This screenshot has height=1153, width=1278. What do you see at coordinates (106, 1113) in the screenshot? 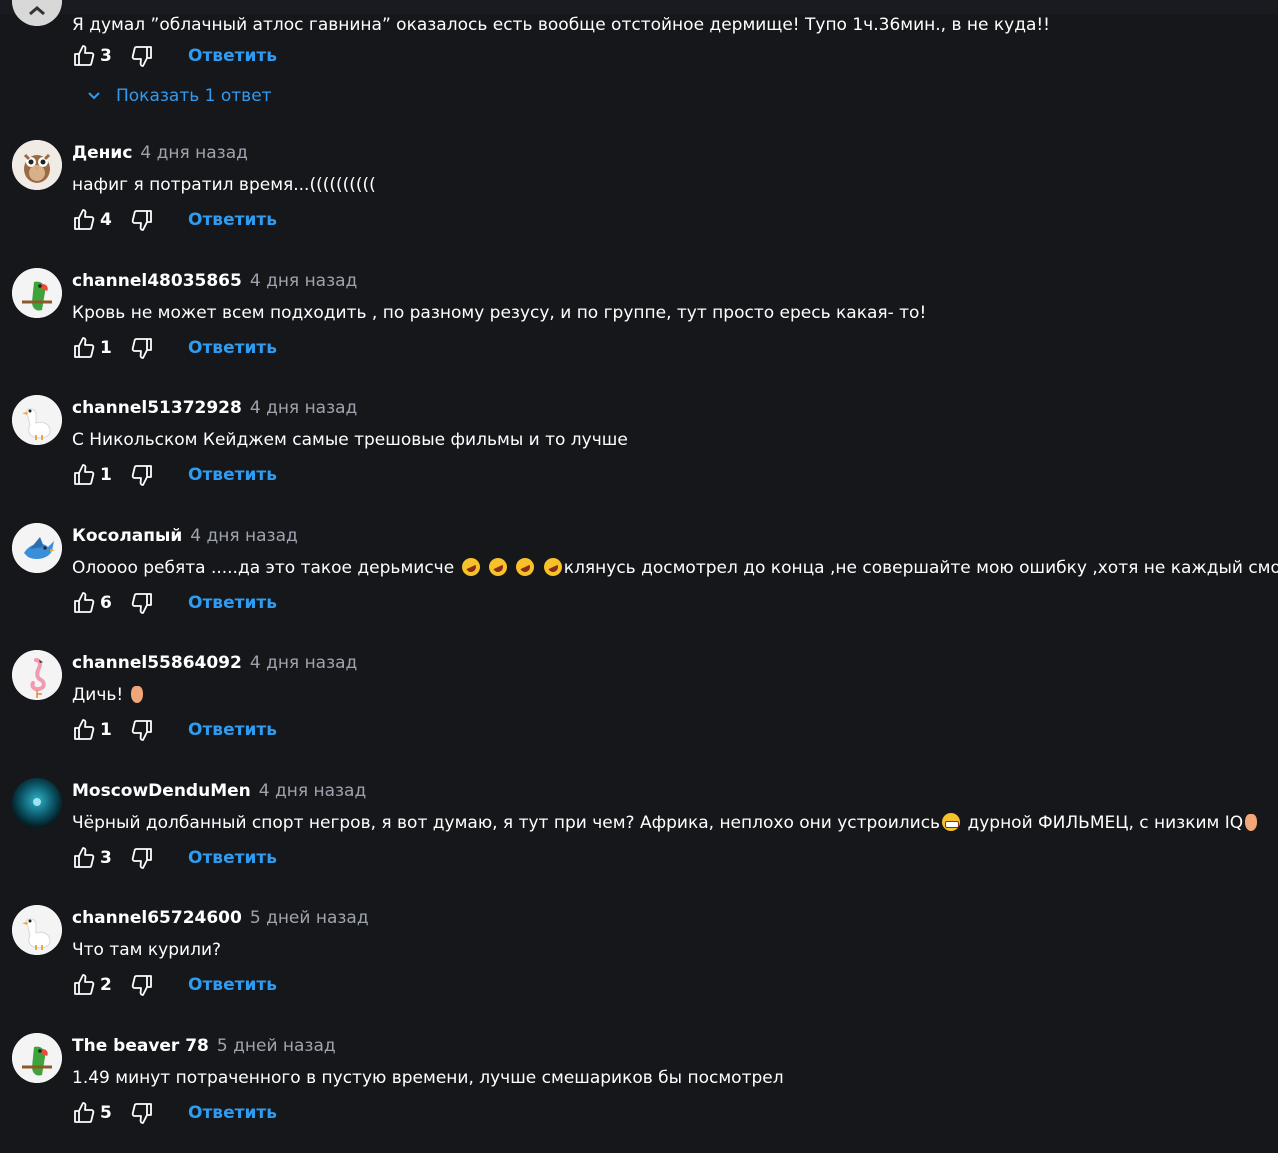
I see `like-count: 5` at bounding box center [106, 1113].